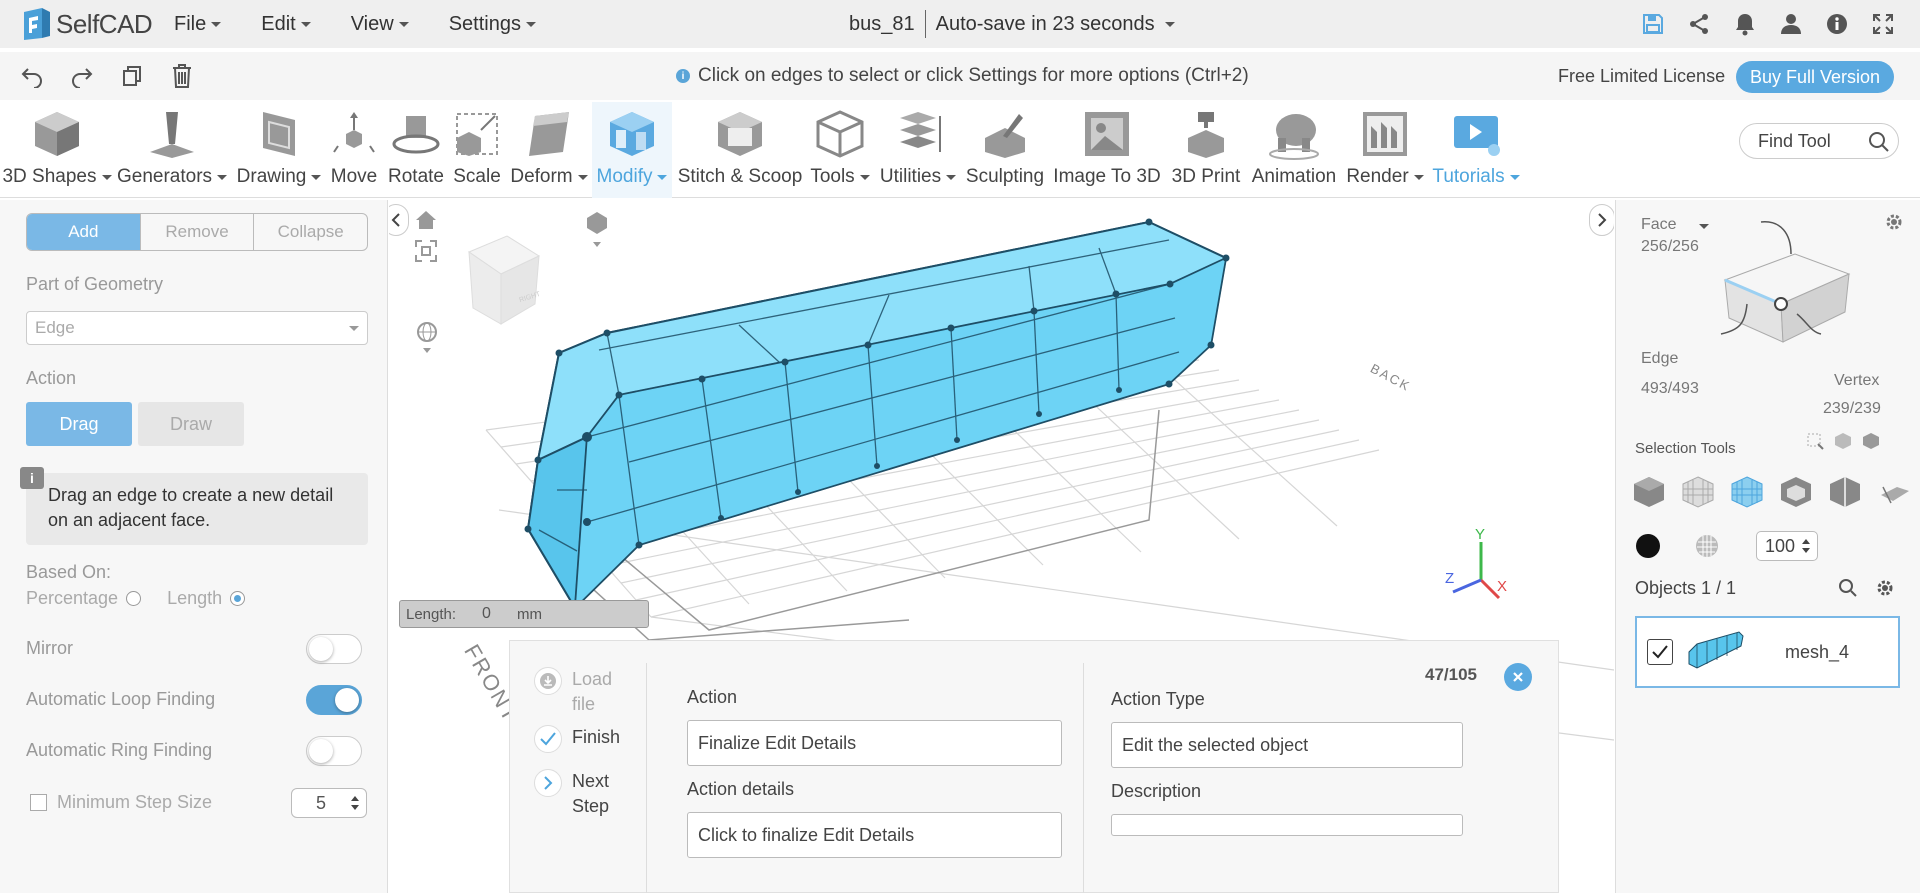  What do you see at coordinates (477, 150) in the screenshot?
I see `tool-scale: Scale` at bounding box center [477, 150].